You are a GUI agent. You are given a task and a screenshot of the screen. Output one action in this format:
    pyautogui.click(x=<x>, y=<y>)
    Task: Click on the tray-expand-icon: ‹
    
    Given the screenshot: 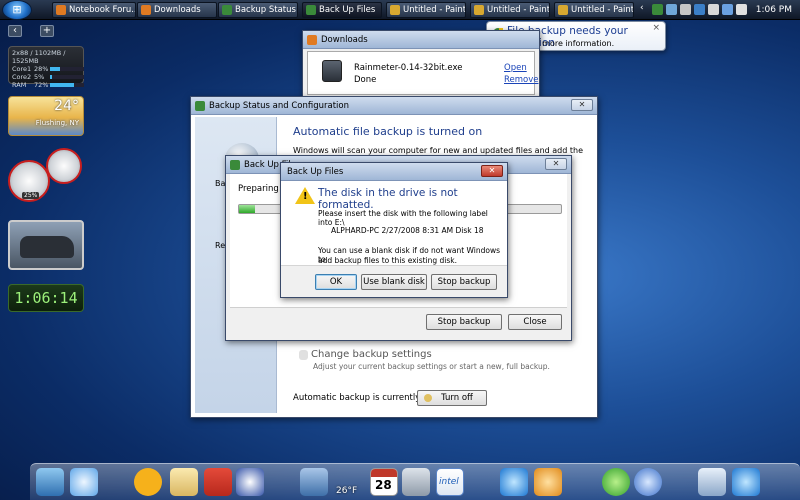 What is the action you would take?
    pyautogui.click(x=642, y=8)
    